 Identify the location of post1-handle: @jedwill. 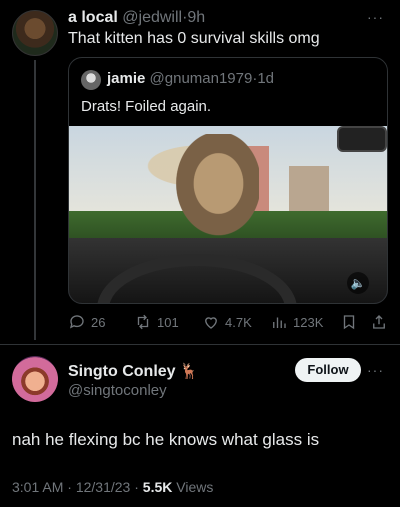
(152, 17).